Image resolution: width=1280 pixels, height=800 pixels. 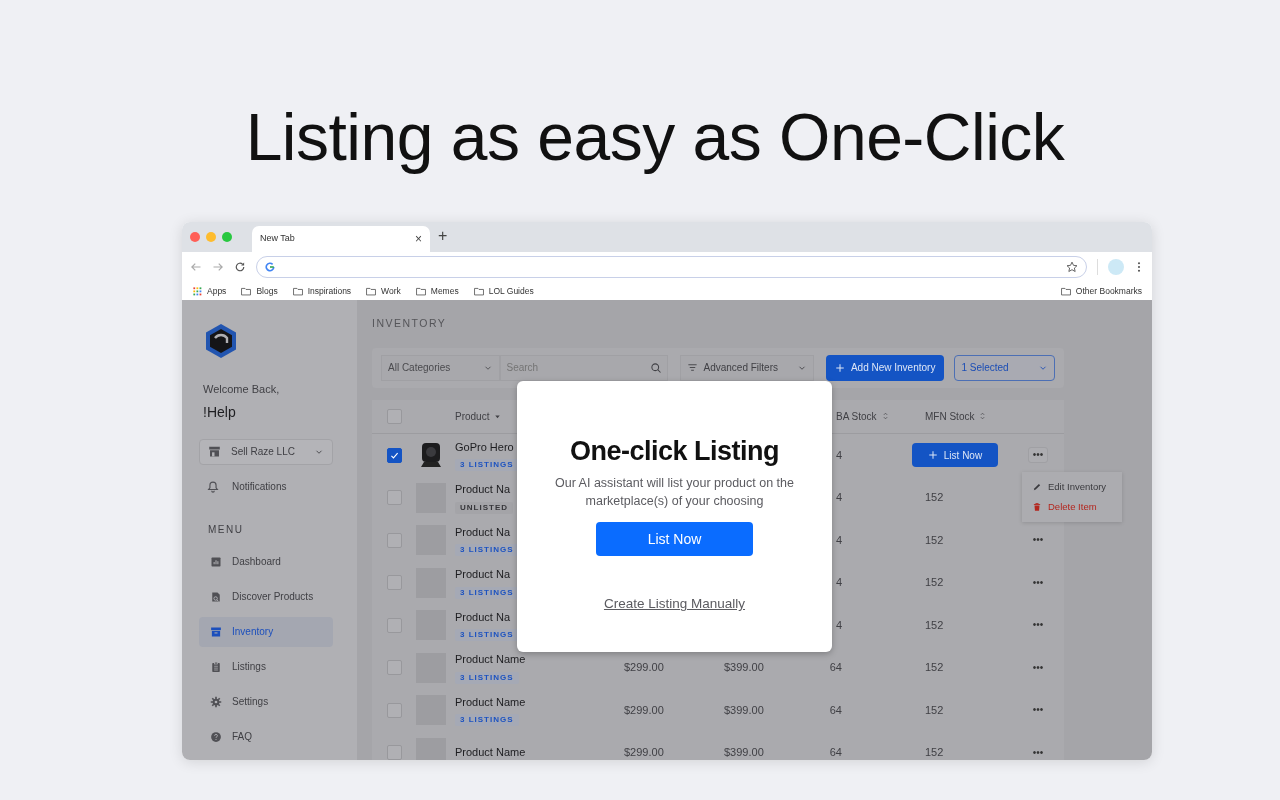 What do you see at coordinates (484, 507) in the screenshot?
I see `status-tag: UNLISTED` at bounding box center [484, 507].